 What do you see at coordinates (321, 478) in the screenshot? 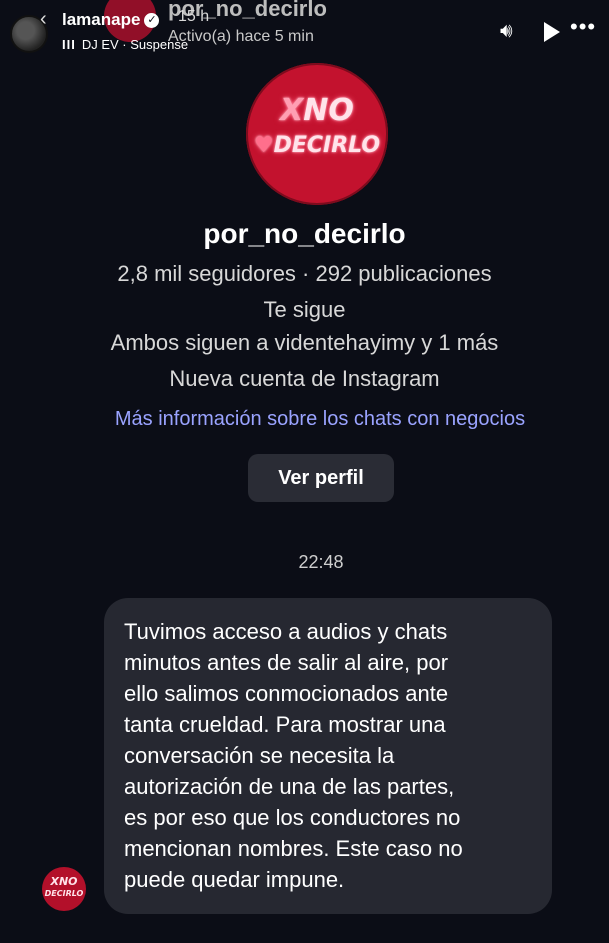
I see `view-profile-button: Ver perfil` at bounding box center [321, 478].